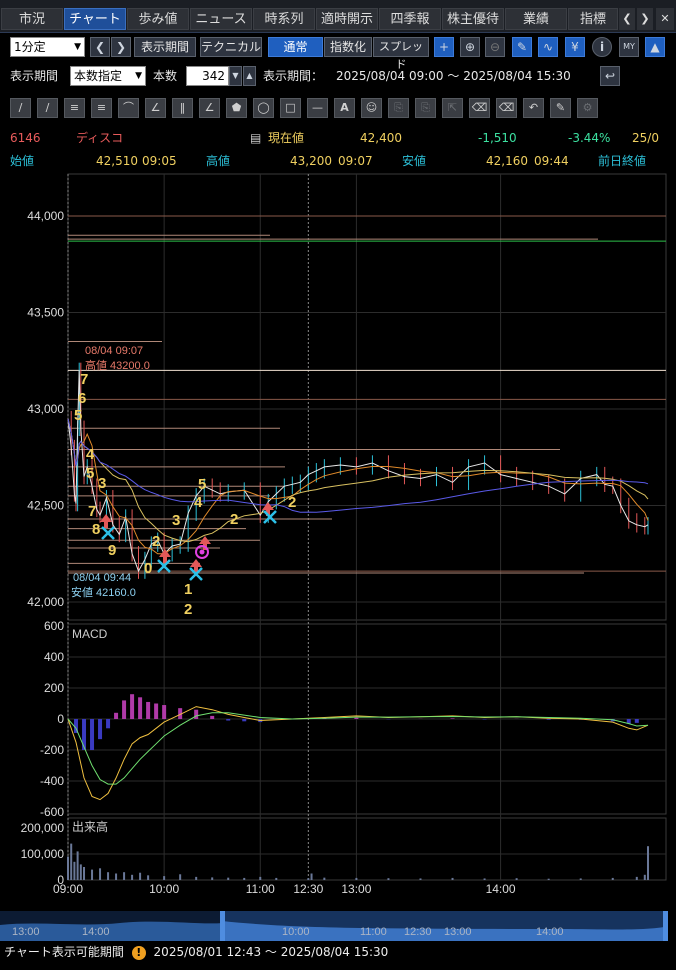 The height and width of the screenshot is (970, 676). I want to click on count-label: 3, so click(176, 520).